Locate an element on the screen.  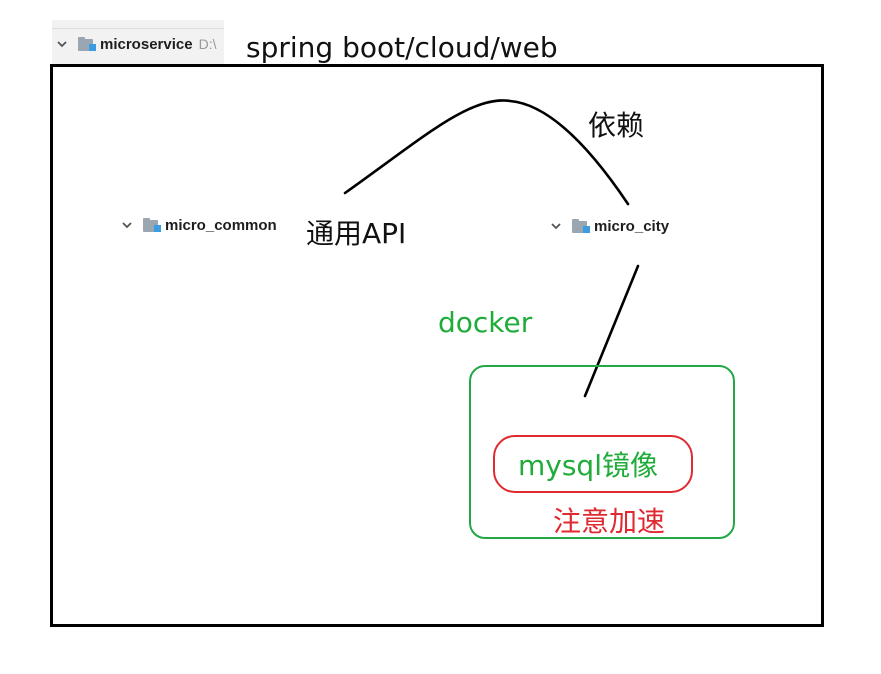
acceleration-note: 注意加速 is located at coordinates (609, 521).